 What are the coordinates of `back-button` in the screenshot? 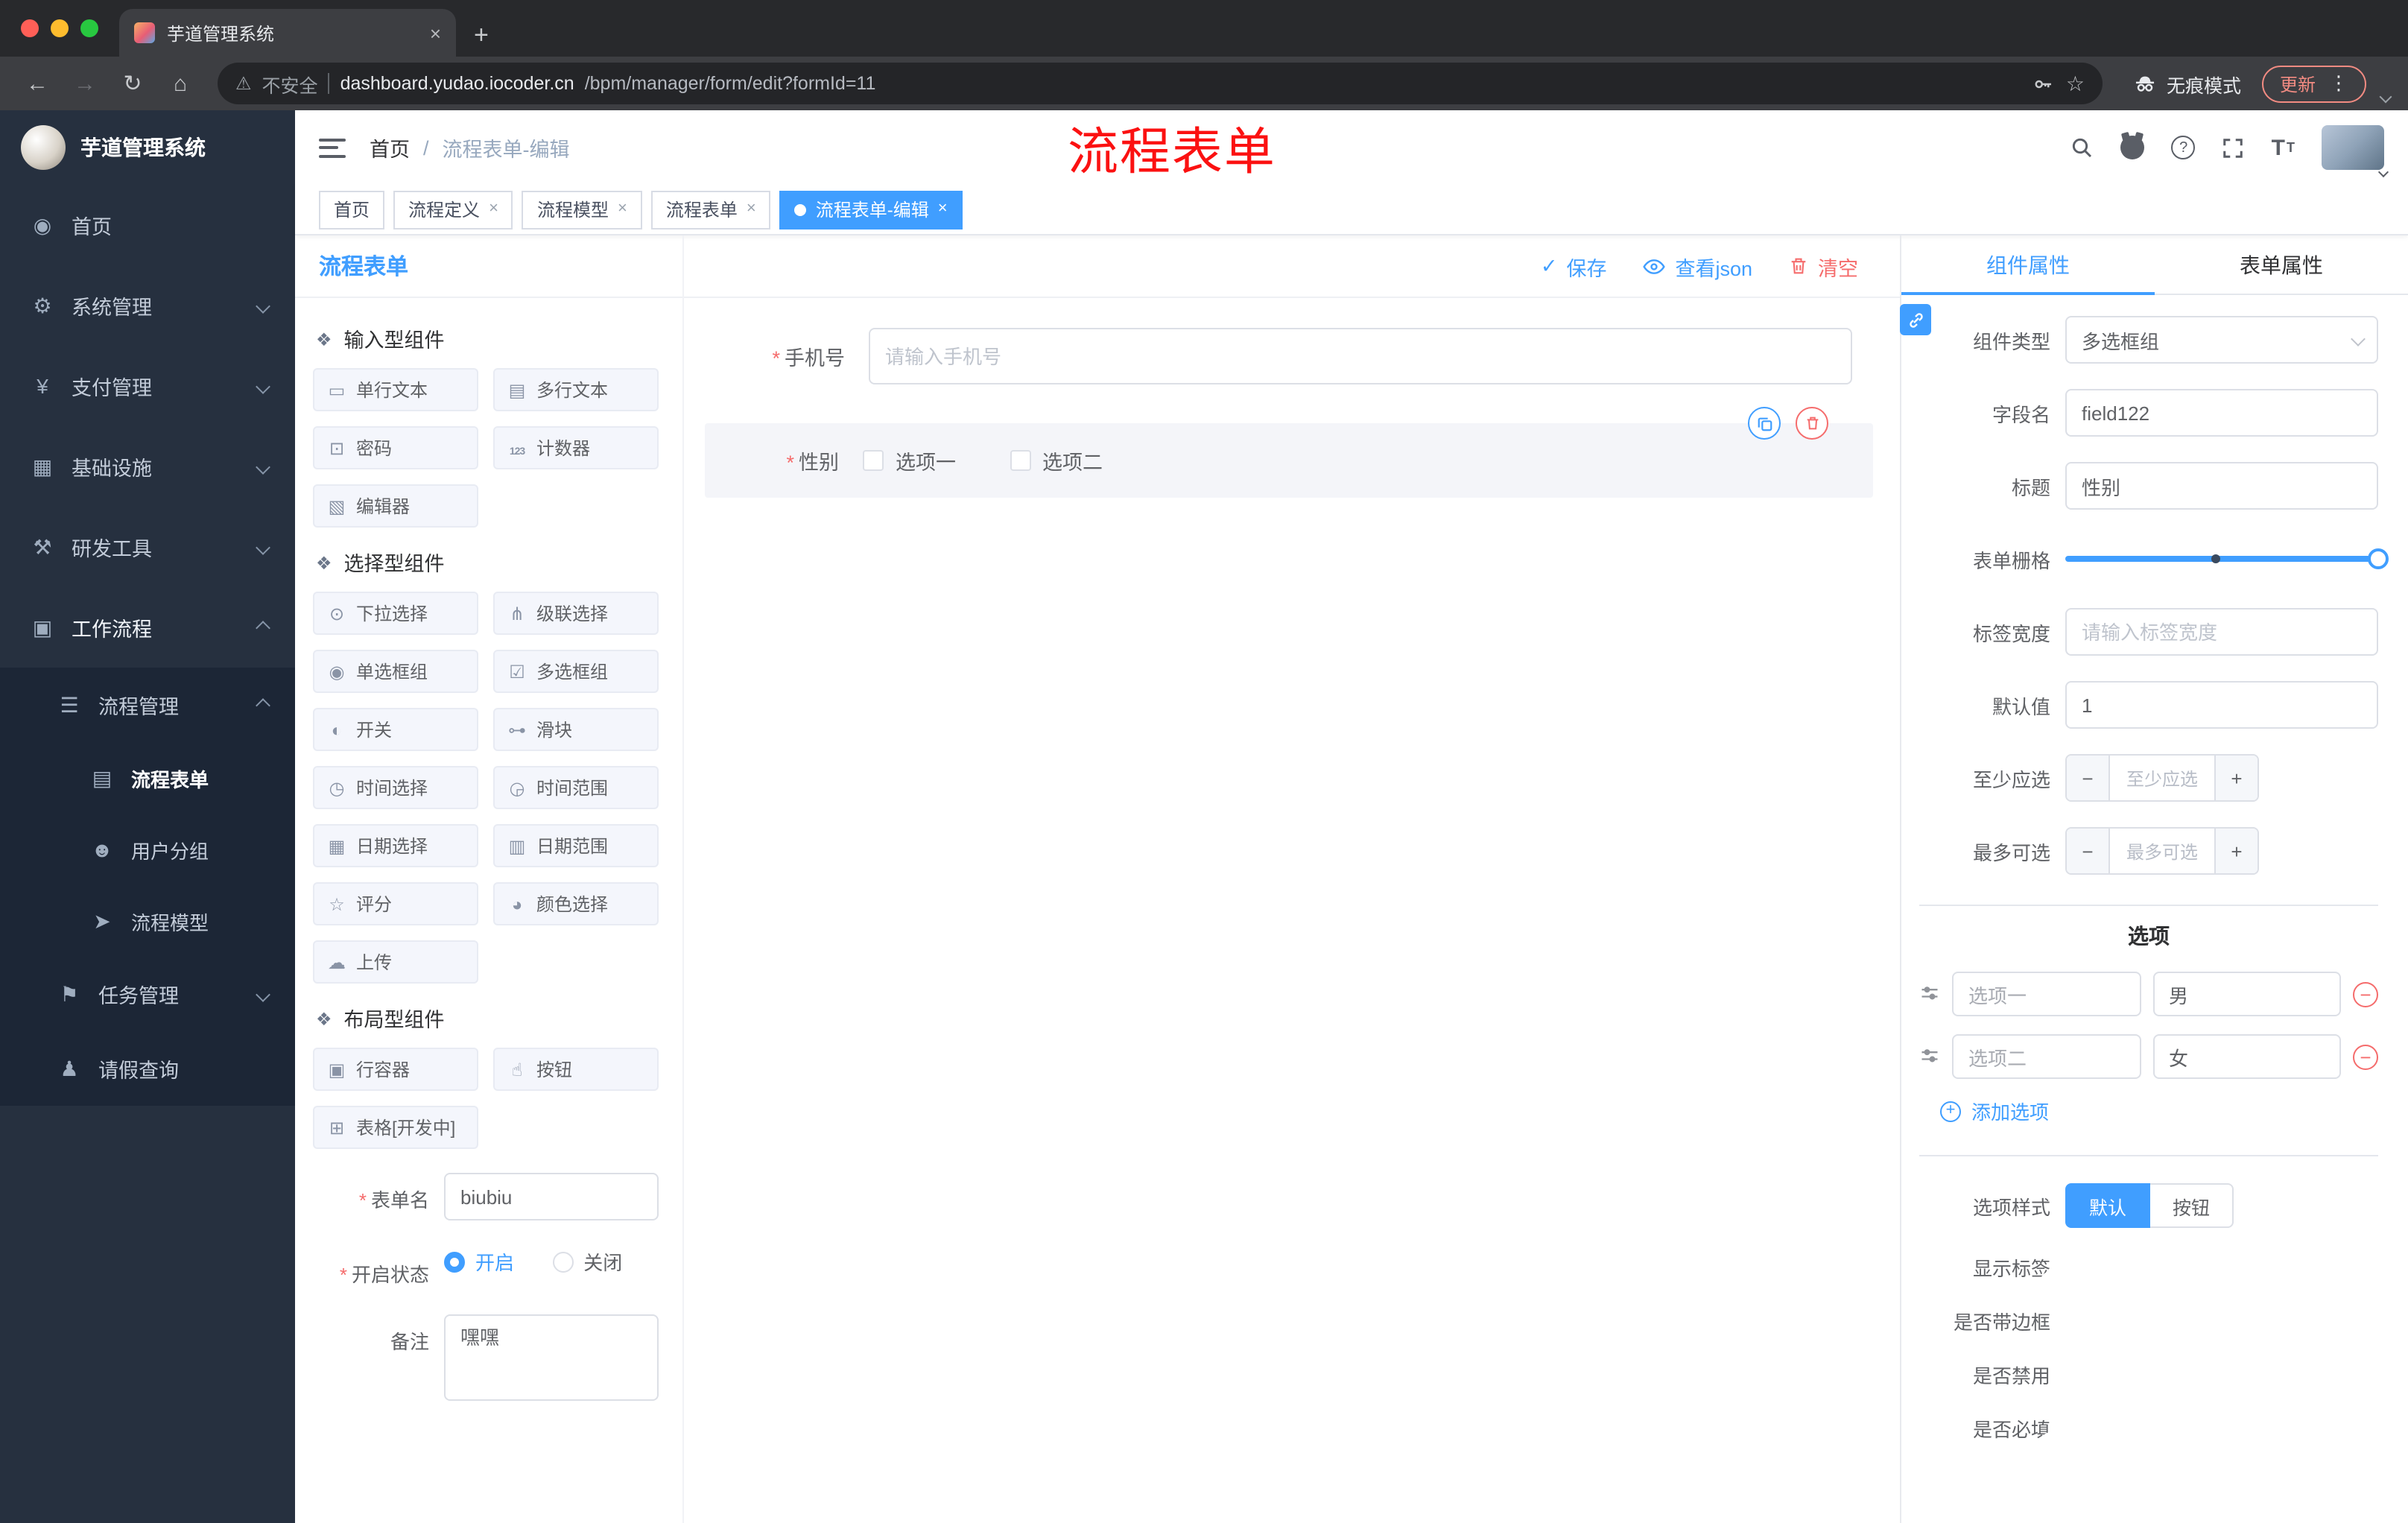 It's located at (37, 83).